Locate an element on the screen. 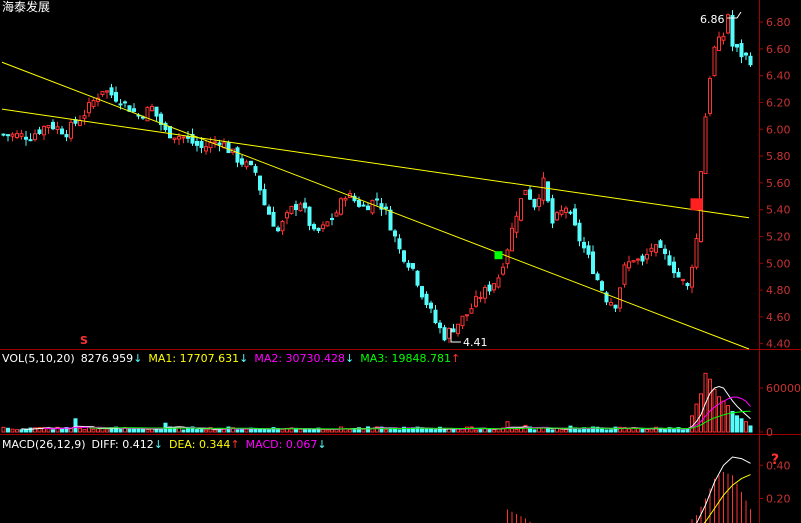  vol-ma1-line is located at coordinates (386, 407).